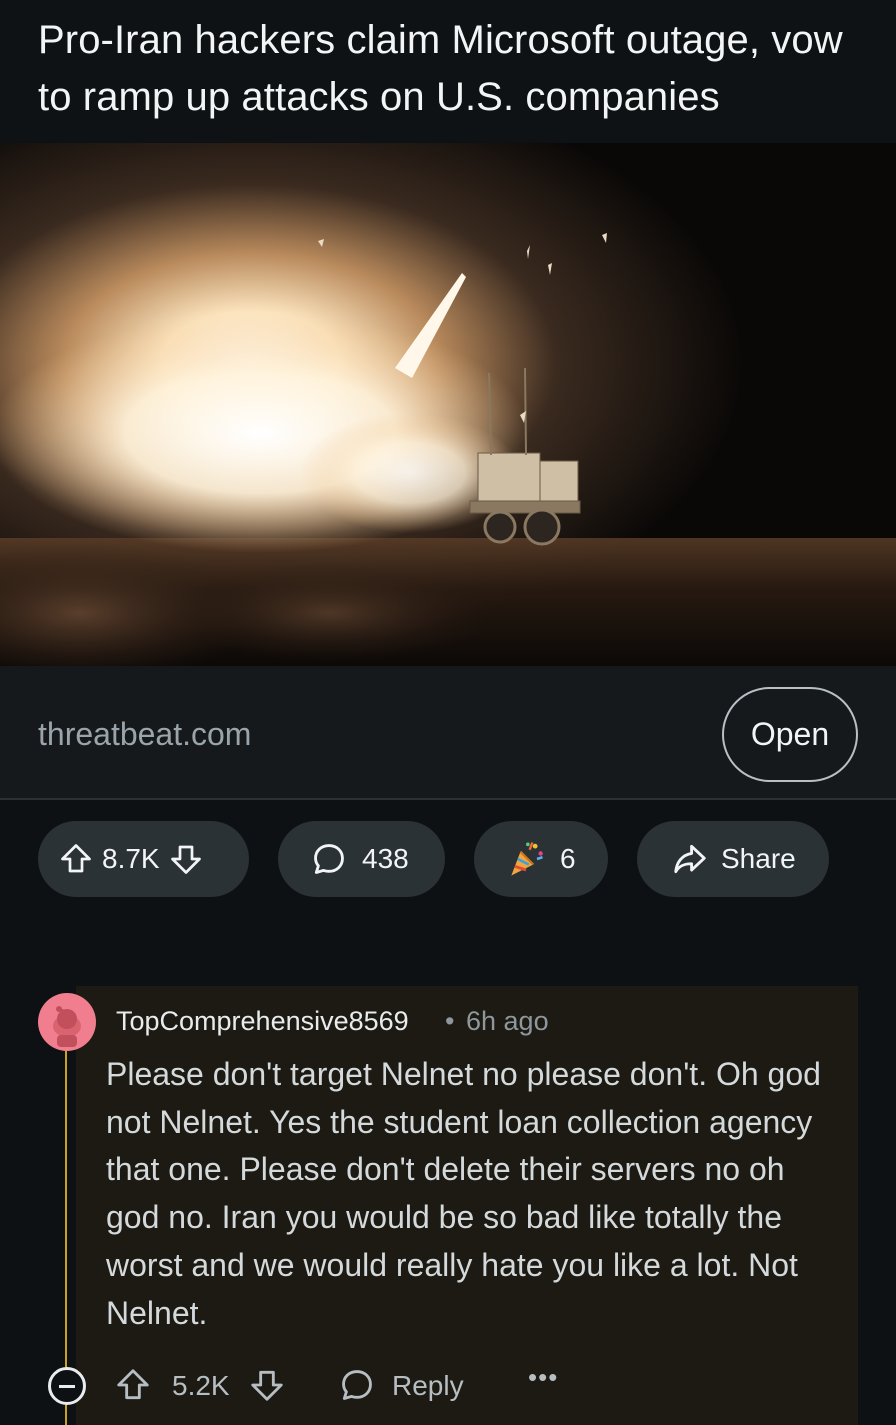 The image size is (896, 1425). What do you see at coordinates (267, 1387) in the screenshot?
I see `comment-downvote-icon` at bounding box center [267, 1387].